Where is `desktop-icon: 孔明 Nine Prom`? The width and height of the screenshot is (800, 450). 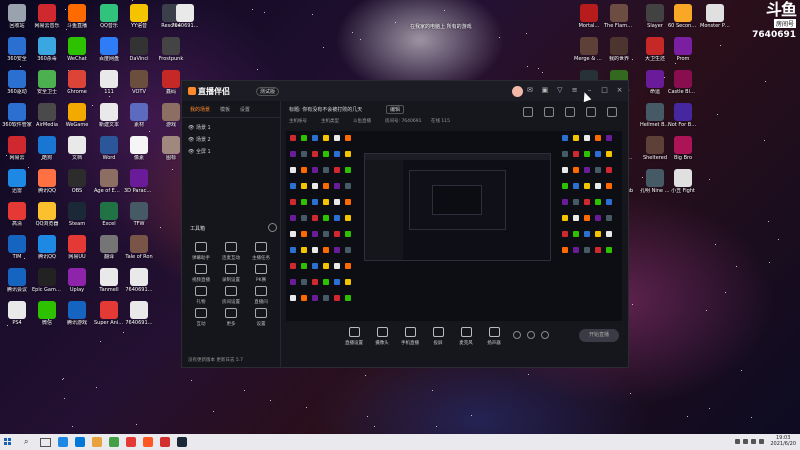 desktop-icon: 孔明 Nine Prom is located at coordinates (655, 185).